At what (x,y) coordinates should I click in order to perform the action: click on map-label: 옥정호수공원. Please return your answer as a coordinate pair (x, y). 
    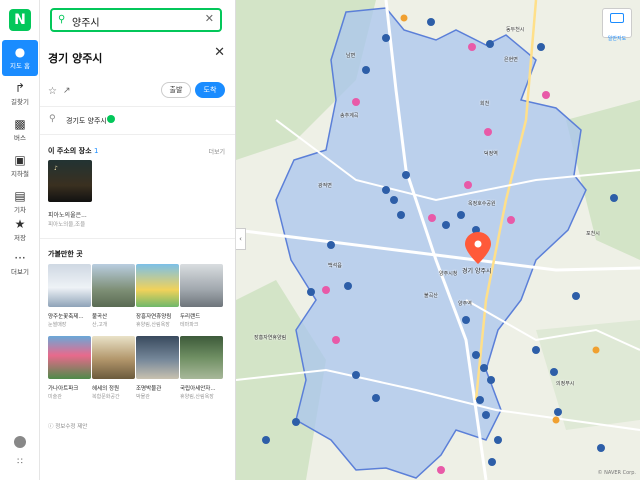
    Looking at the image, I should click on (482, 204).